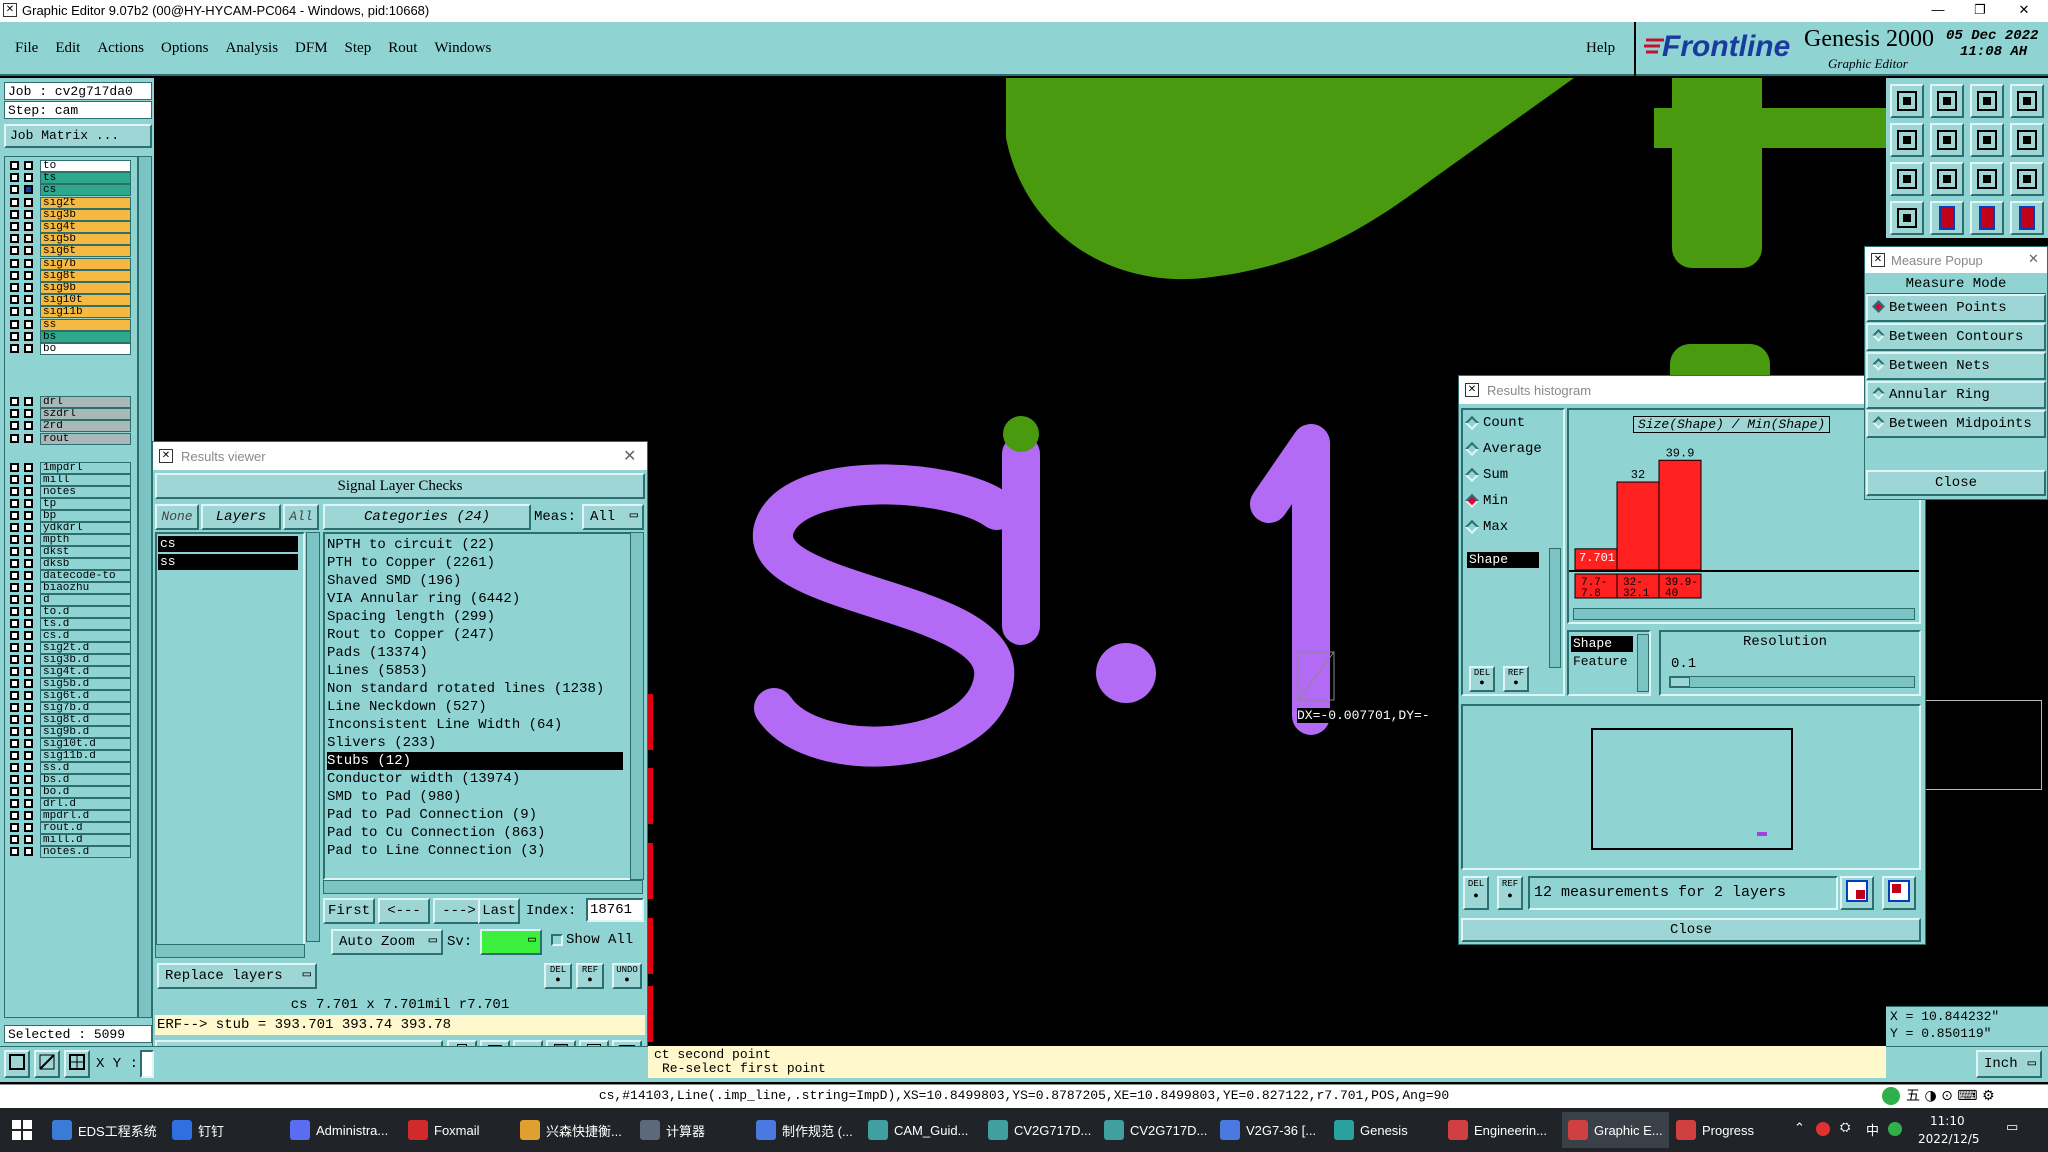 The height and width of the screenshot is (1152, 2048). Describe the element at coordinates (444, 1130) in the screenshot. I see `taskbar-item: Foxmail` at that location.